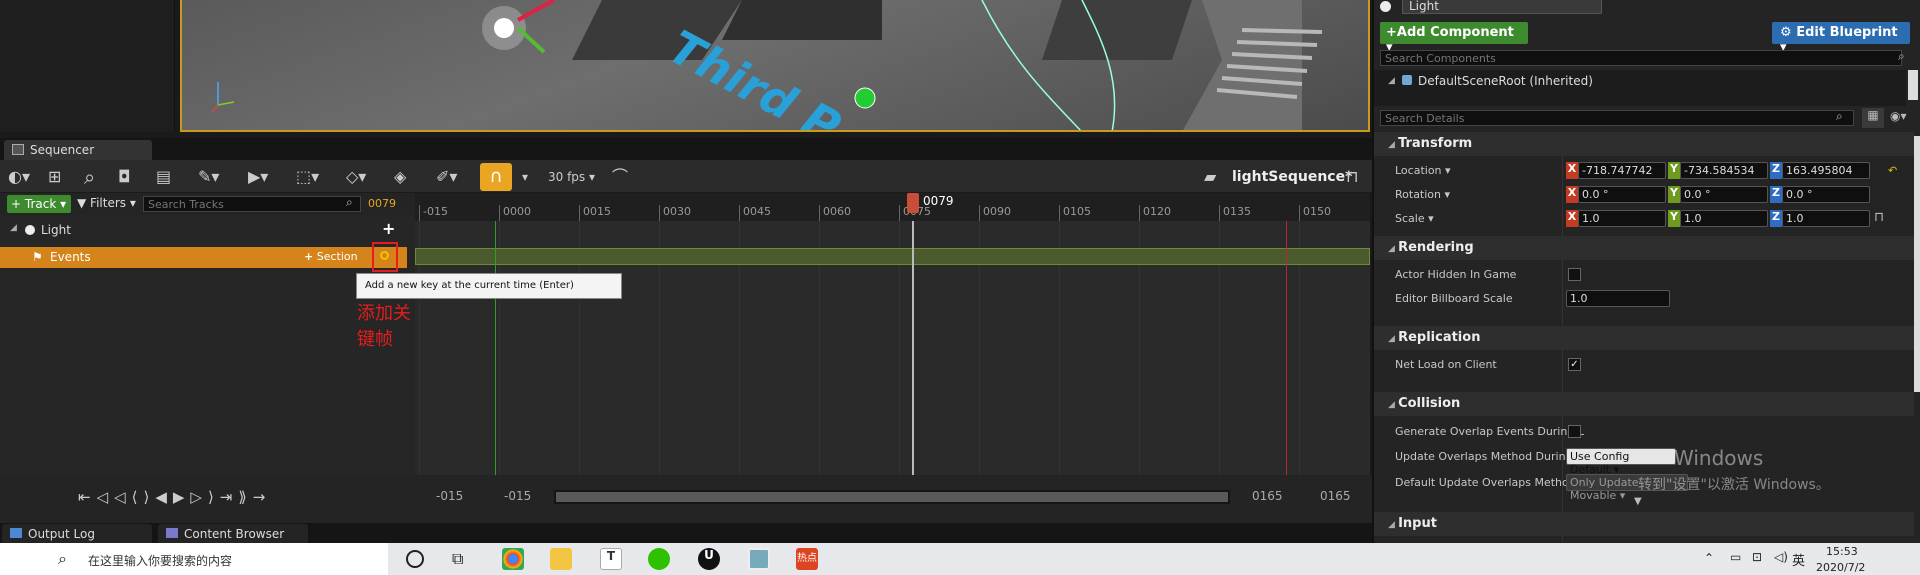  Describe the element at coordinates (1724, 218) in the screenshot. I see `scale-y-field: 1.0` at that location.